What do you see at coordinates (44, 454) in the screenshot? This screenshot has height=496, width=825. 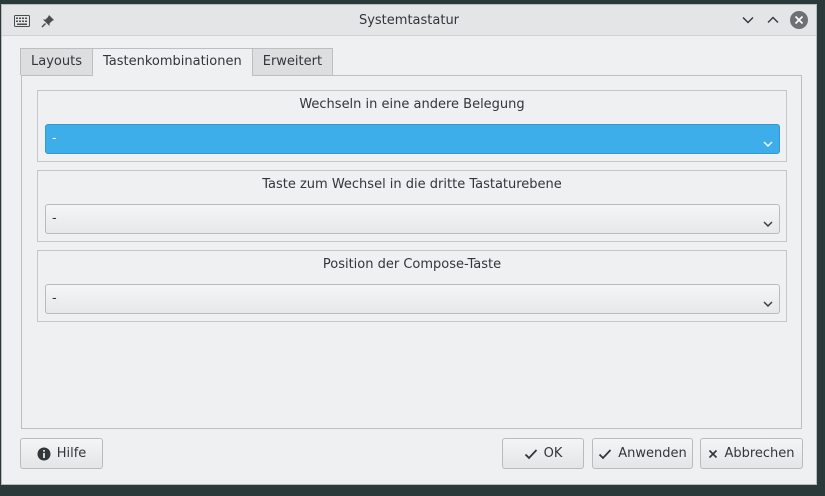 I see `info-icon` at bounding box center [44, 454].